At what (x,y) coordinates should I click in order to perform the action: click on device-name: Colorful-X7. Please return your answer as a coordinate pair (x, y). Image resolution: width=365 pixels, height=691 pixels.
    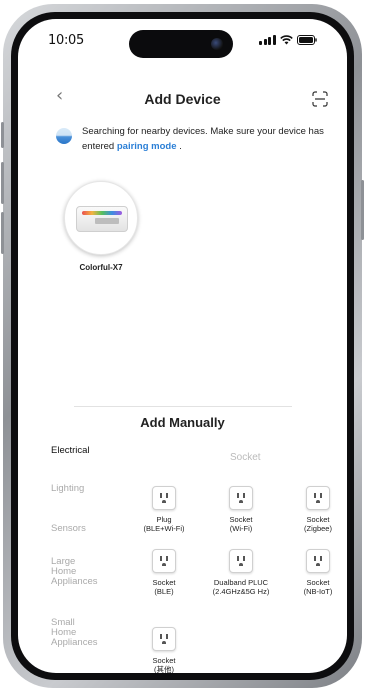
    Looking at the image, I should click on (101, 267).